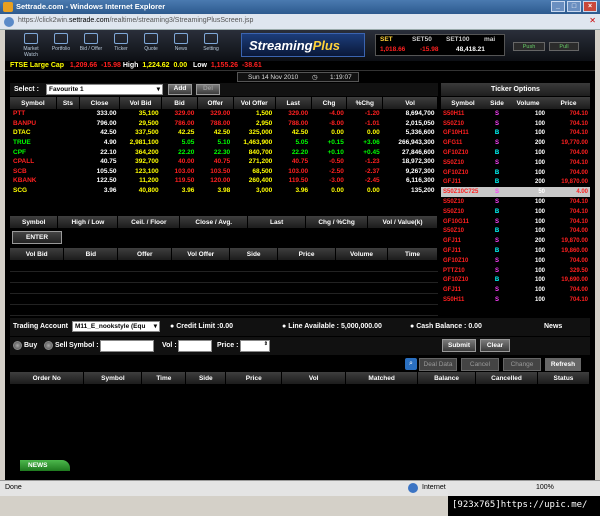 The height and width of the screenshot is (516, 600). What do you see at coordinates (211, 46) in the screenshot?
I see `setting-button: Setting` at bounding box center [211, 46].